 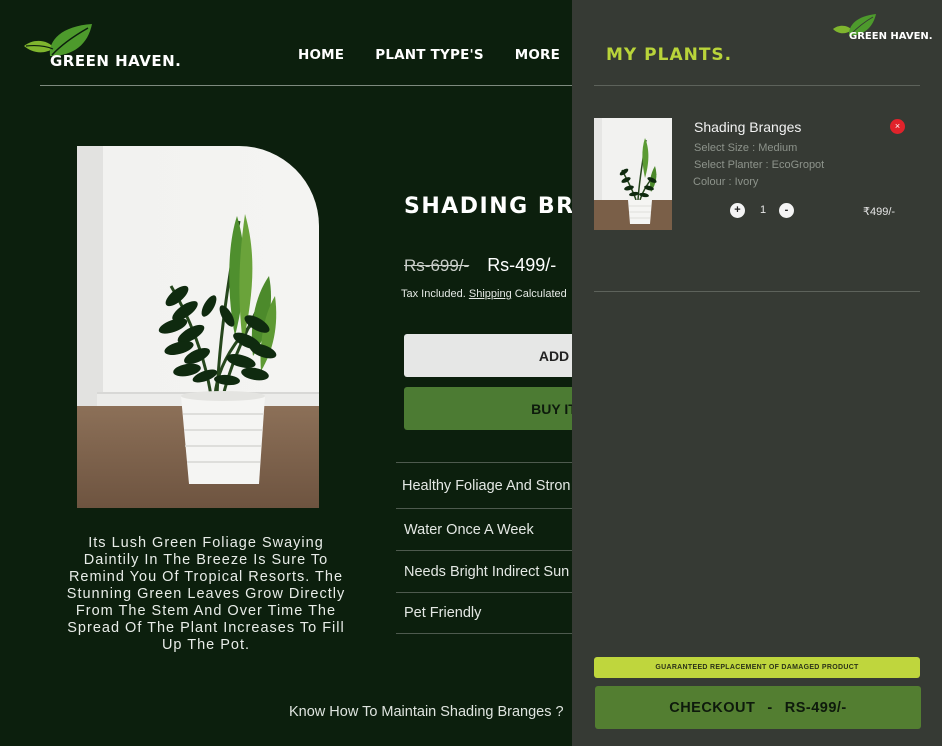 What do you see at coordinates (540, 294) in the screenshot?
I see `tax-suffix: Calculated` at bounding box center [540, 294].